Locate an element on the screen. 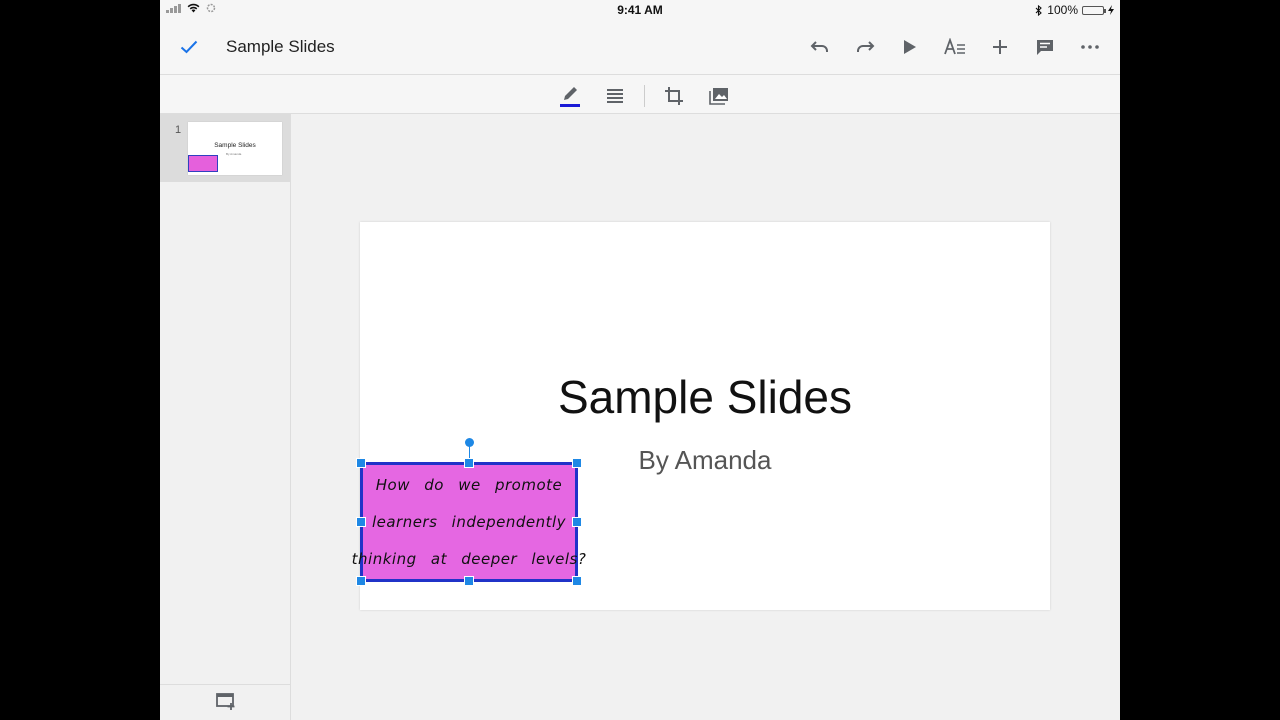 The height and width of the screenshot is (720, 1280). slides-panel: 1 Sample Slides By Amanda is located at coordinates (225, 417).